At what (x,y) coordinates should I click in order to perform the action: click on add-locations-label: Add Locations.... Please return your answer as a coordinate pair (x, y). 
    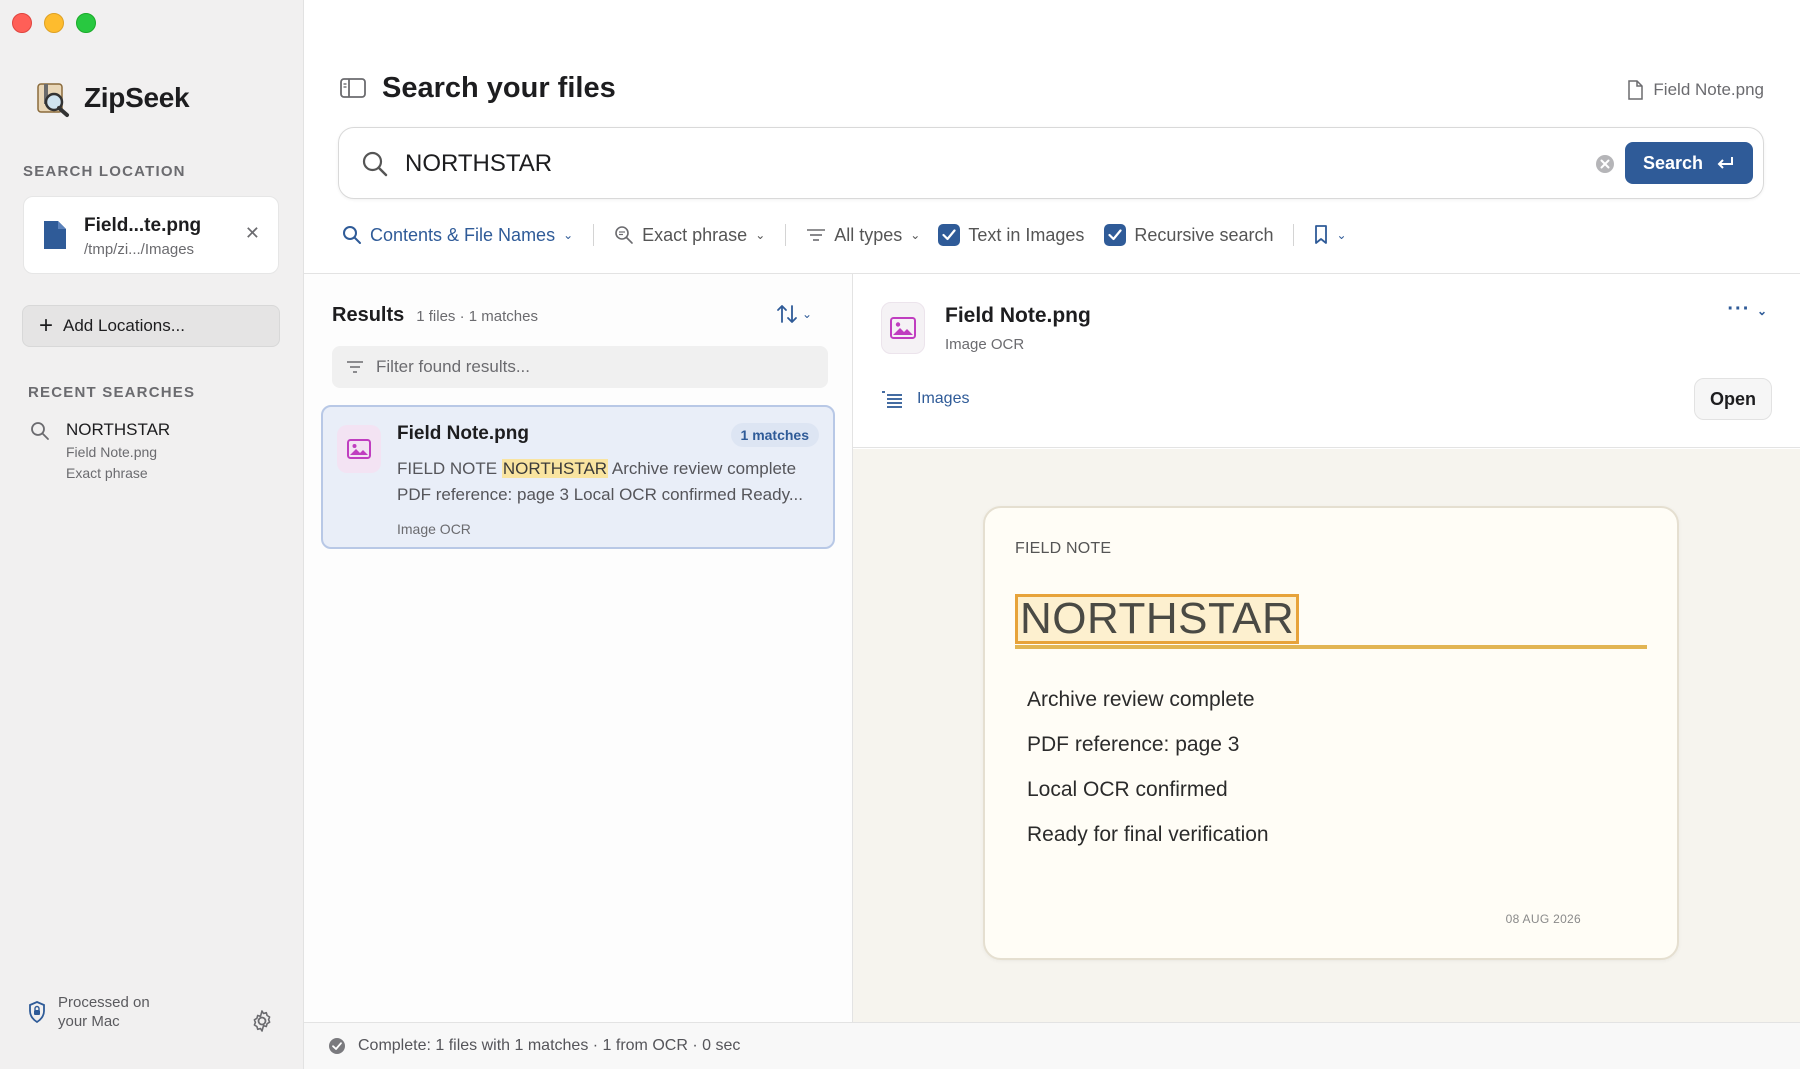
    Looking at the image, I should click on (124, 325).